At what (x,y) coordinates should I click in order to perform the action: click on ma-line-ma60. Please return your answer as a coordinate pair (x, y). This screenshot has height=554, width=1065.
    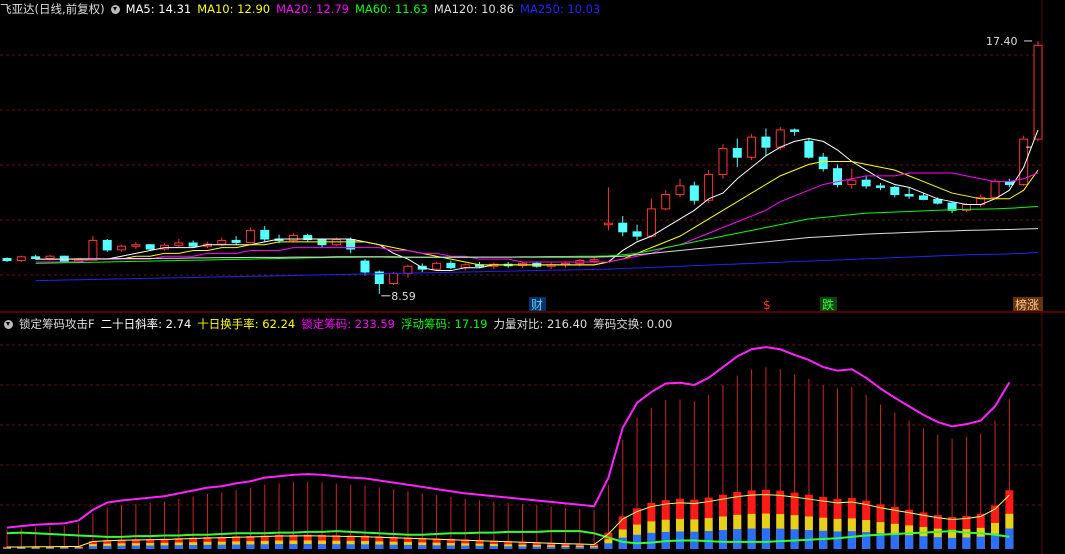
    Looking at the image, I should click on (537, 235).